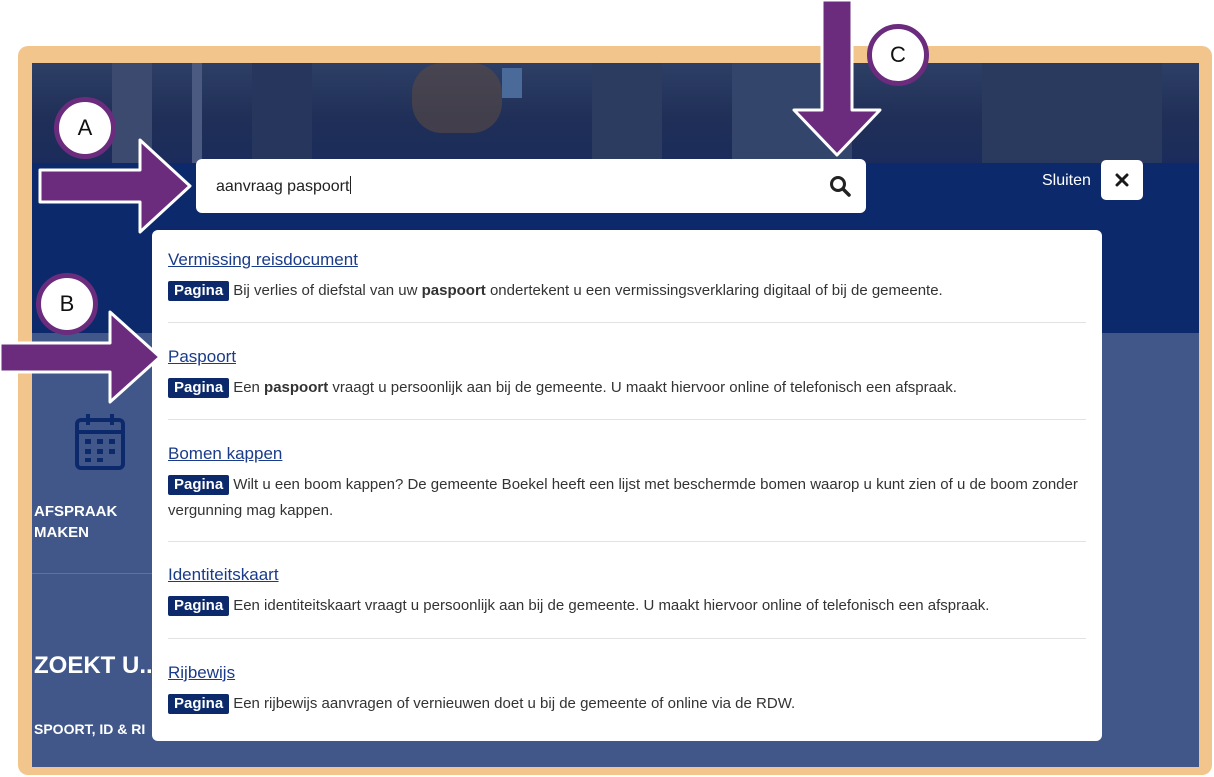  Describe the element at coordinates (85, 128) in the screenshot. I see `marker-a: A` at that location.